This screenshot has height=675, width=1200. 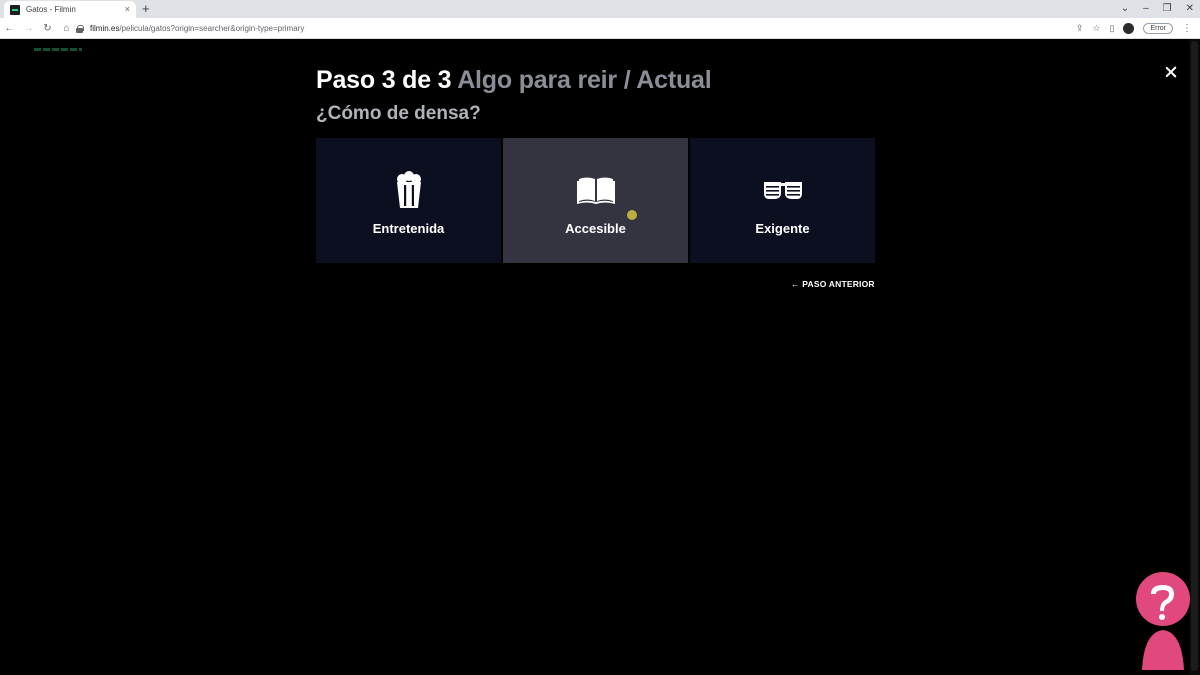 What do you see at coordinates (584, 80) in the screenshot?
I see `step-path: Algo para reir / Actual` at bounding box center [584, 80].